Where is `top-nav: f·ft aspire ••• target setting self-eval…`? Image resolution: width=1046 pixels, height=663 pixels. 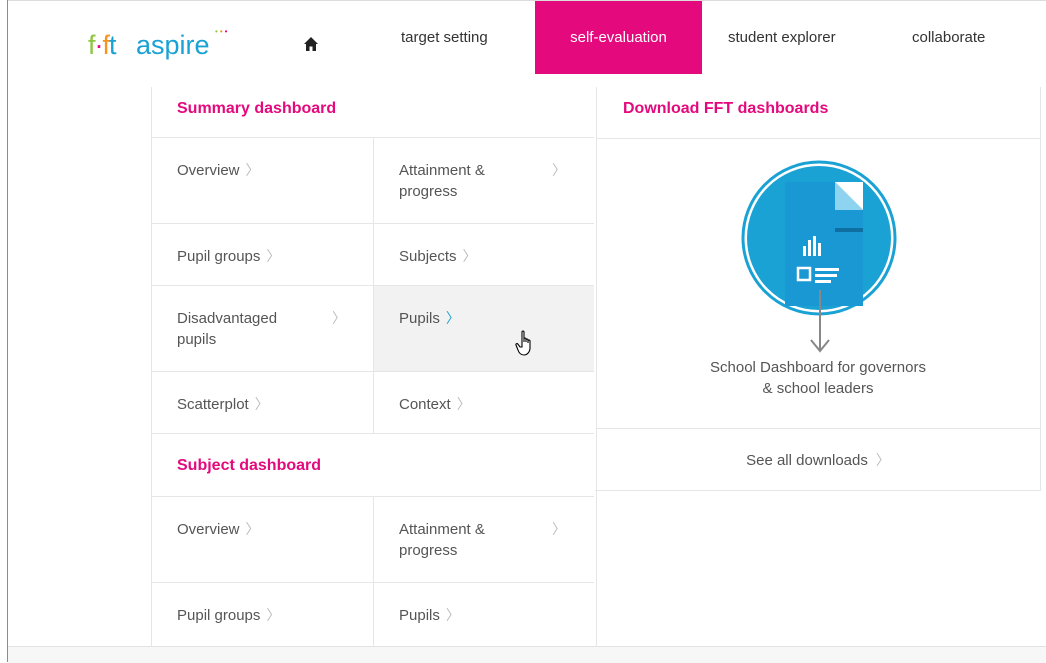
top-nav: f·ft aspire ••• target setting self-eval… is located at coordinates (527, 44).